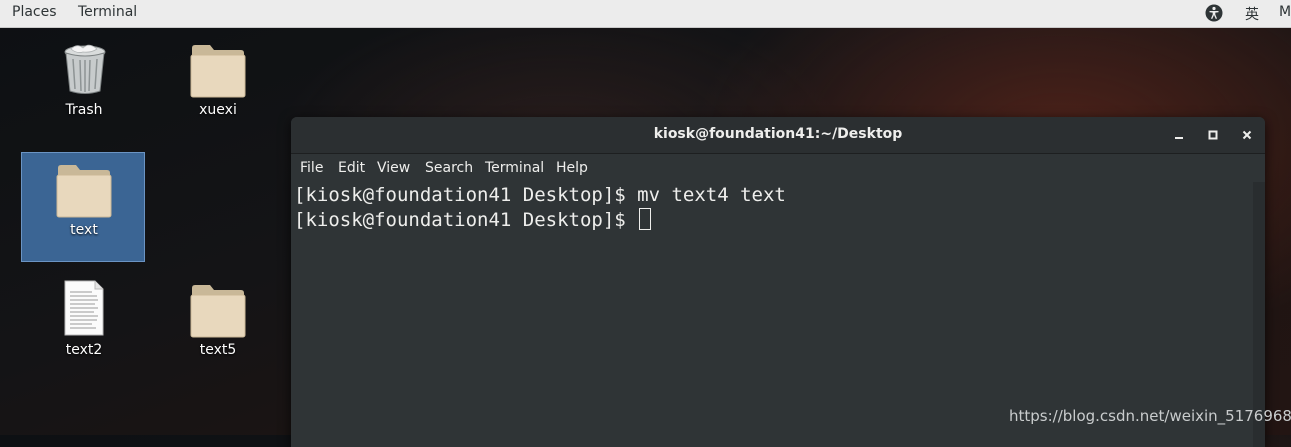 Image resolution: width=1291 pixels, height=447 pixels. What do you see at coordinates (1179, 135) in the screenshot?
I see `minimize-icon` at bounding box center [1179, 135].